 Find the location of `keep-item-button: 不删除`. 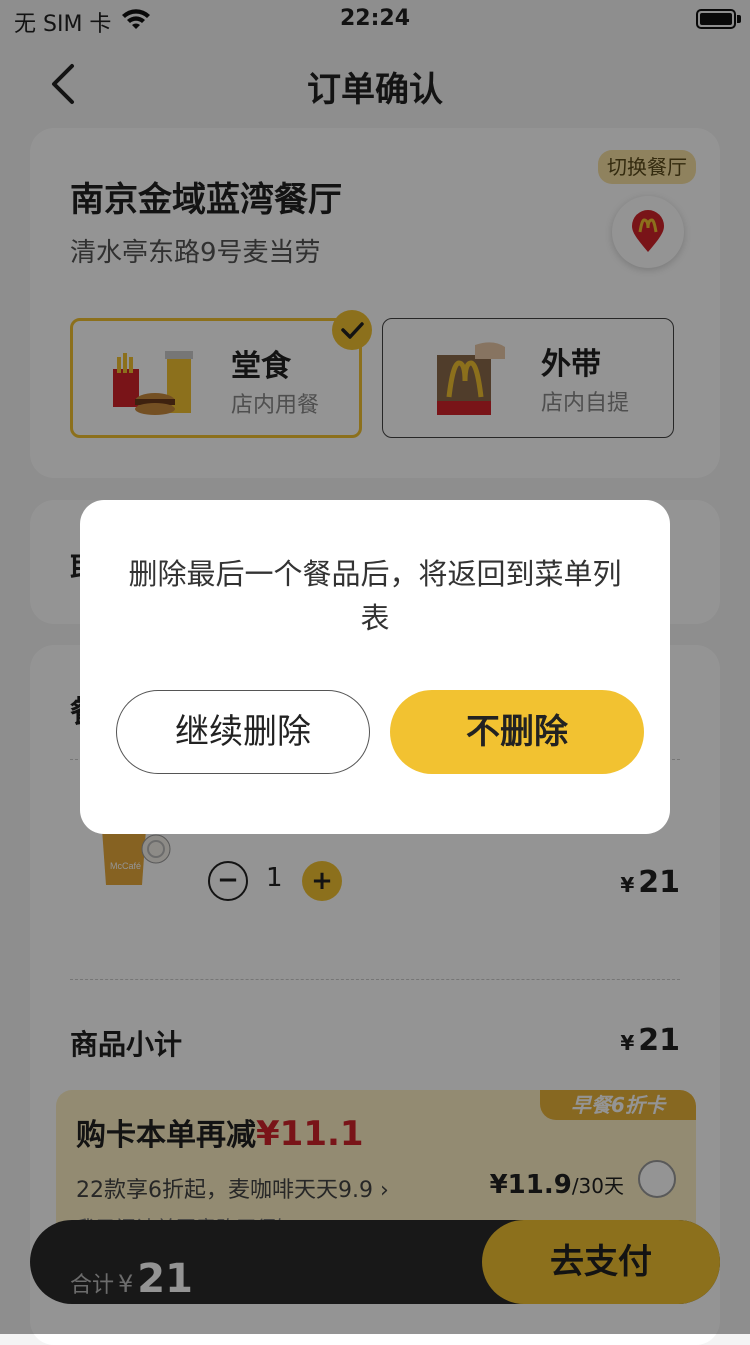

keep-item-button: 不删除 is located at coordinates (517, 732).